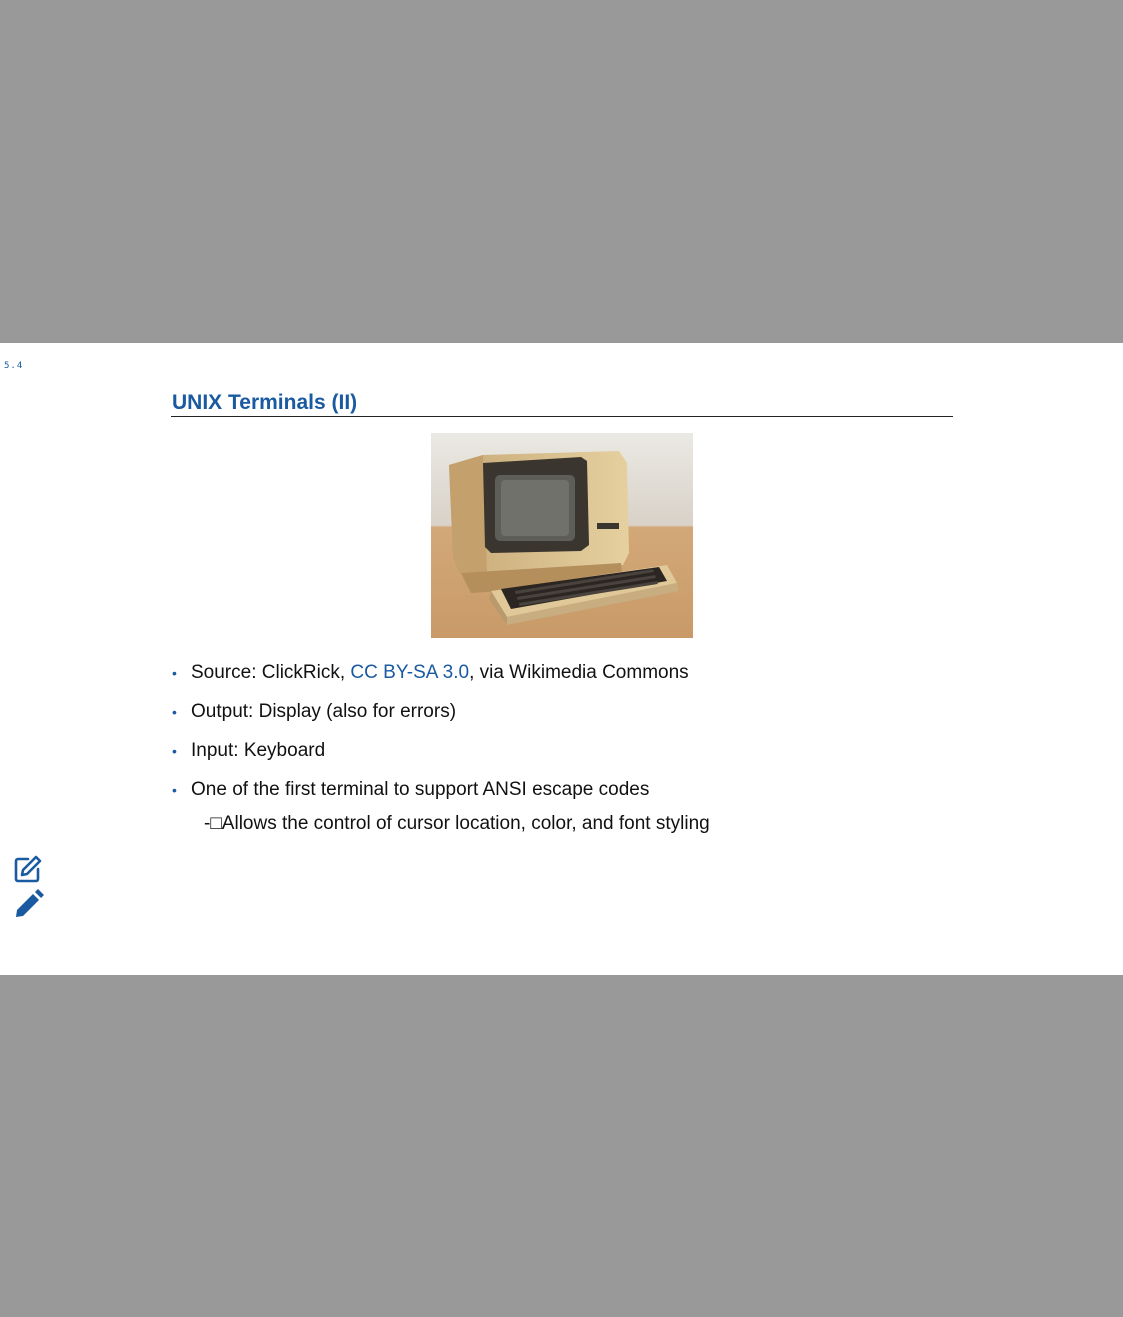 This screenshot has width=1123, height=1317. Describe the element at coordinates (409, 672) in the screenshot. I see `license-link: CC BY-SA 3.0` at that location.